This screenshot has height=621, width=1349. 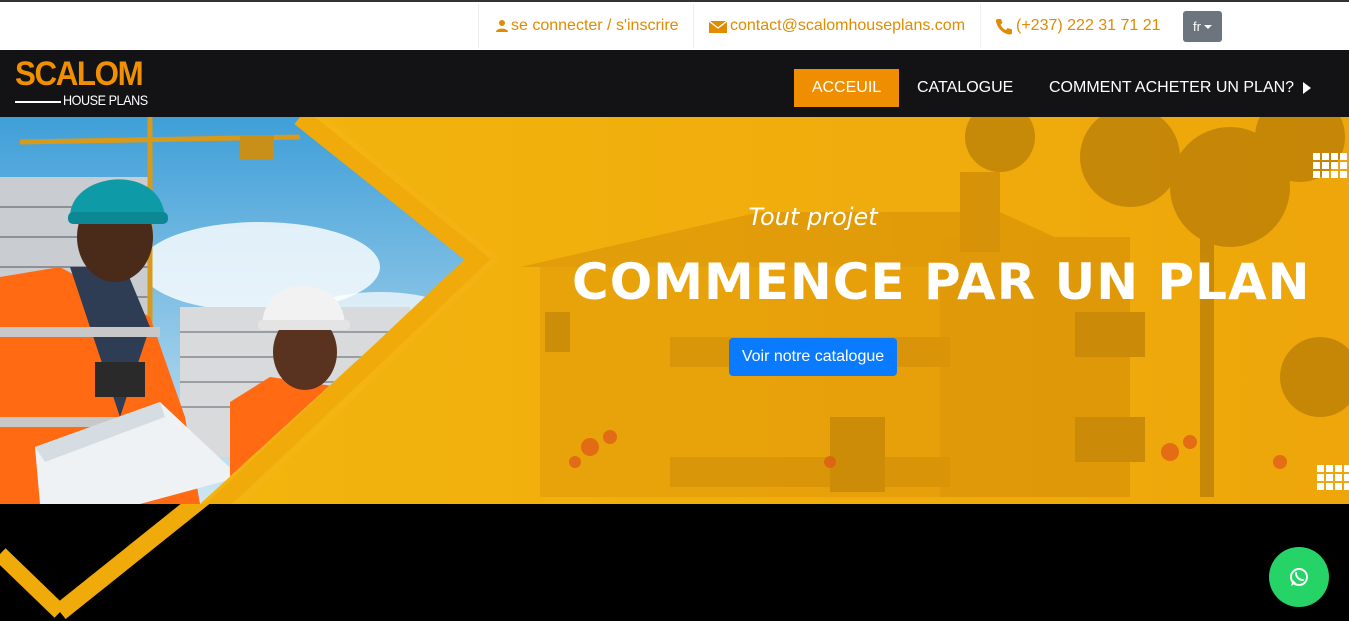 I want to click on nav-item-how-to-buy: COMMENT ACHETER UN PLAN?, so click(x=1180, y=88).